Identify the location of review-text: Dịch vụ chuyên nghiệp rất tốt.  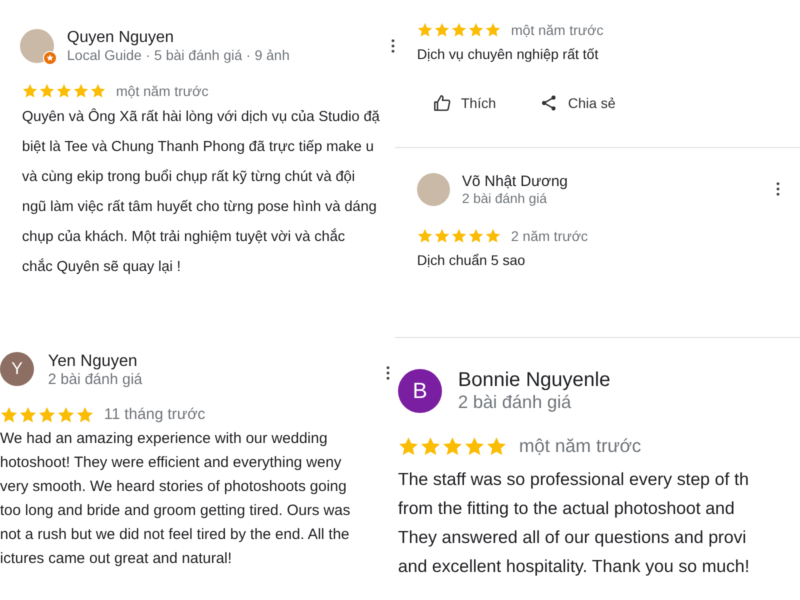
(507, 54).